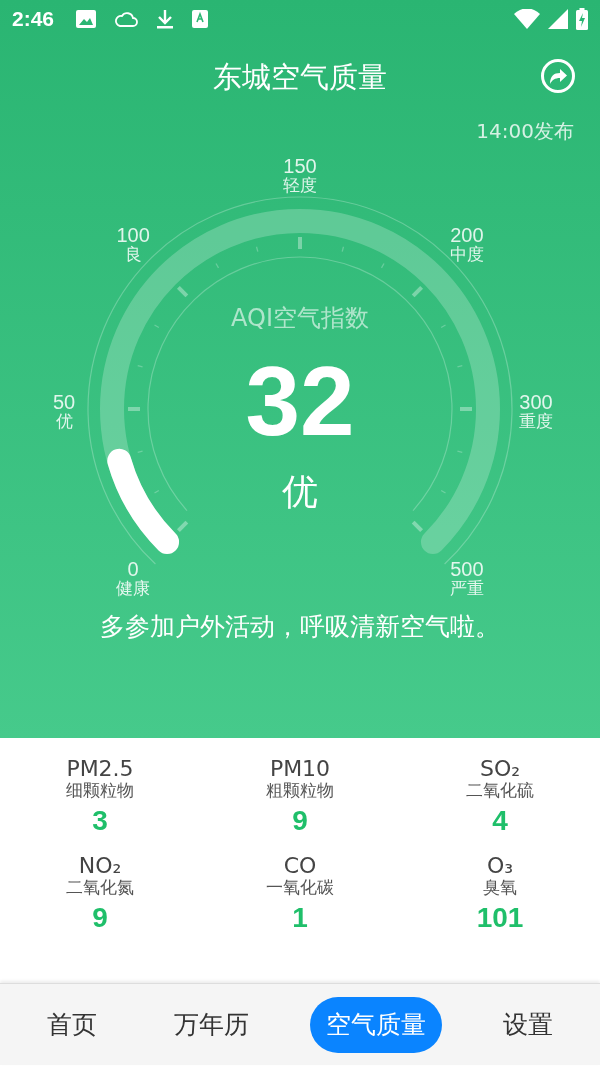 This screenshot has height=1066, width=600. What do you see at coordinates (300, 185) in the screenshot?
I see `scale-label: 轻度` at bounding box center [300, 185].